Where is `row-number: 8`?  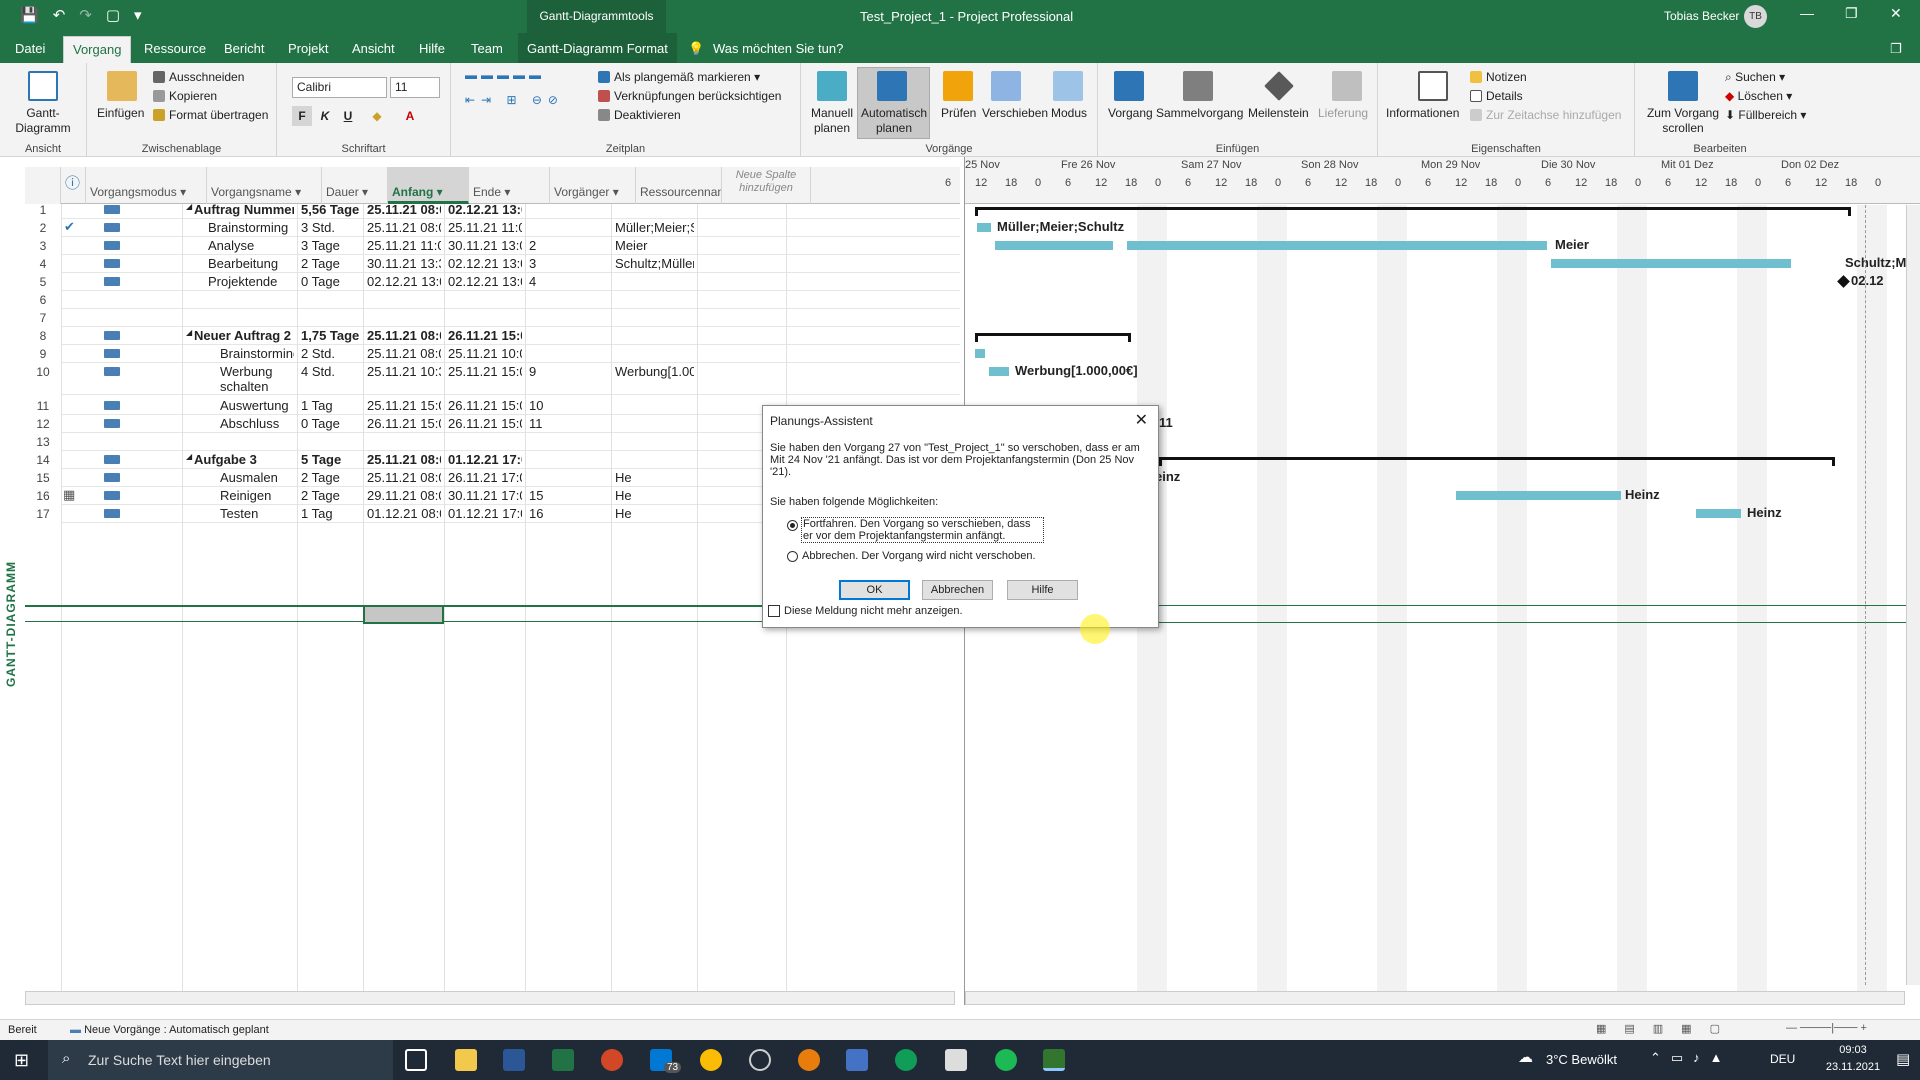
row-number: 8 is located at coordinates (43, 336).